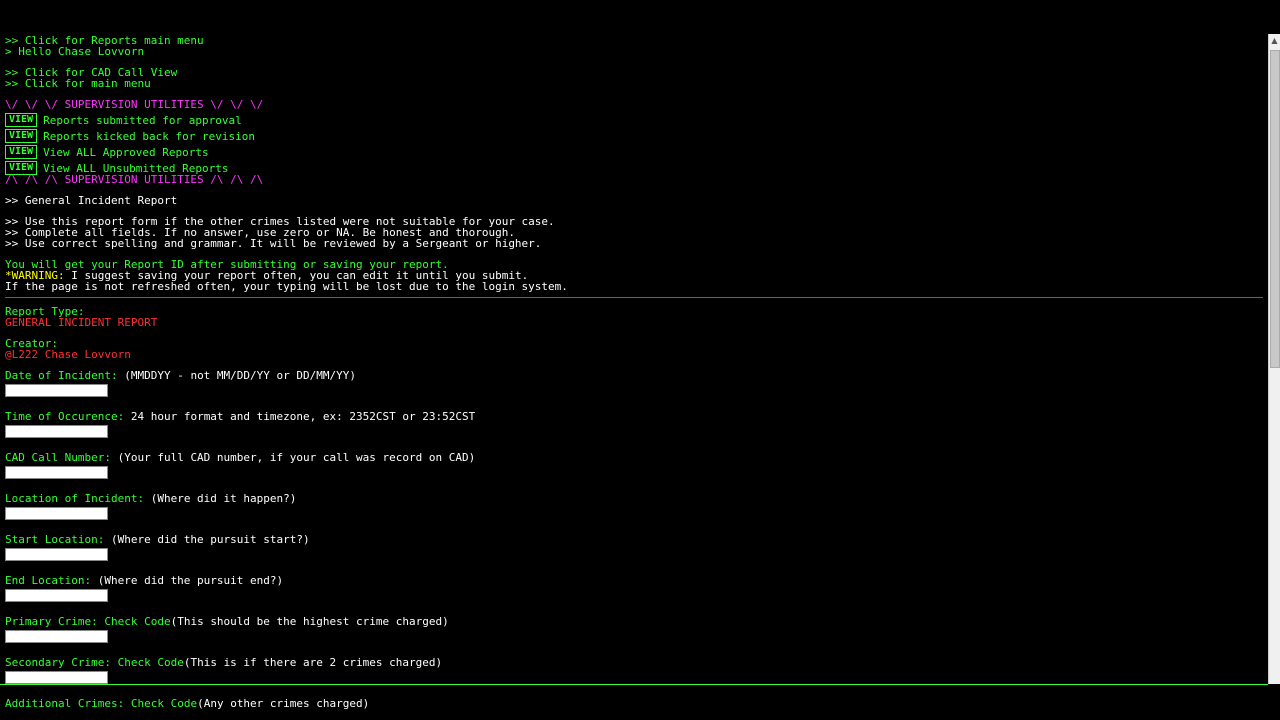  I want to click on report-type-value: GENERAL INCIDENT REPORT, so click(81, 322).